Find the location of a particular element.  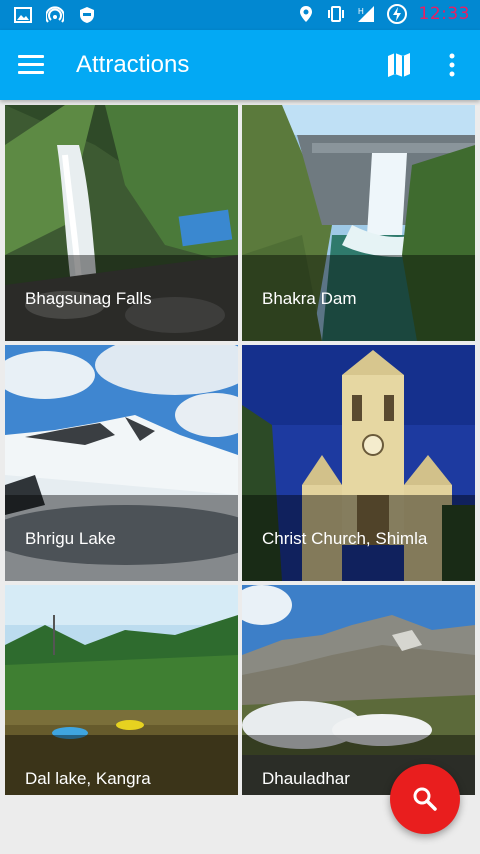

battery-charging-icon is located at coordinates (396, 14).